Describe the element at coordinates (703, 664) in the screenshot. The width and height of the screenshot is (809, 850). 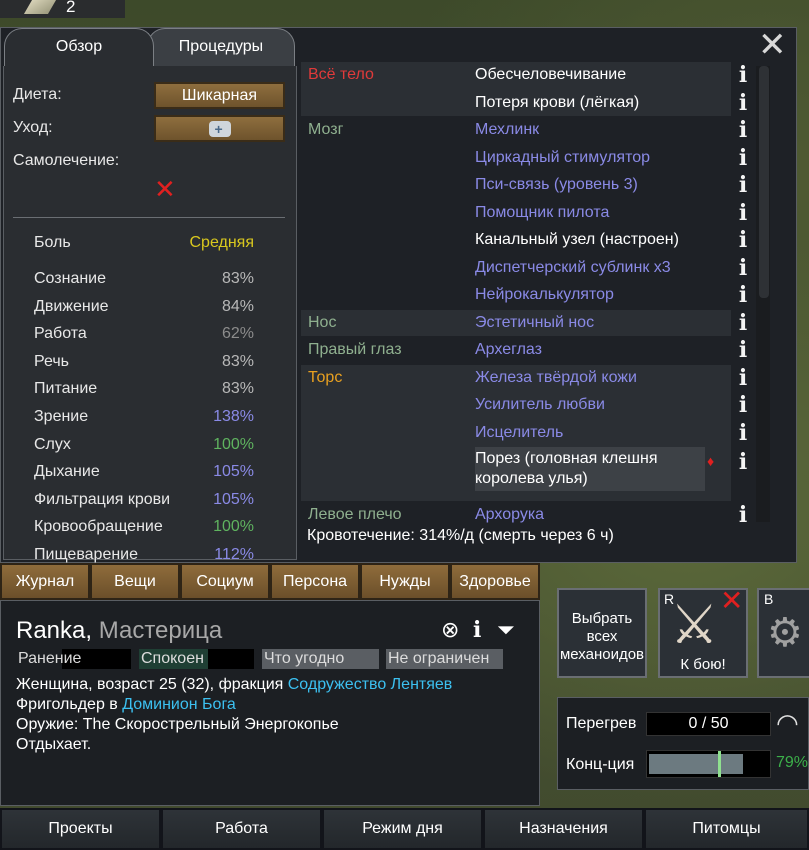
I see `fight-label: К бою!` at that location.